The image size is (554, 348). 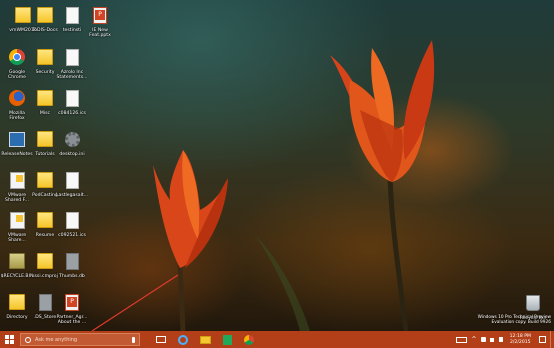 I want to click on watermark-line-2: Evaluation copy. Build 9926, so click(x=521, y=323).